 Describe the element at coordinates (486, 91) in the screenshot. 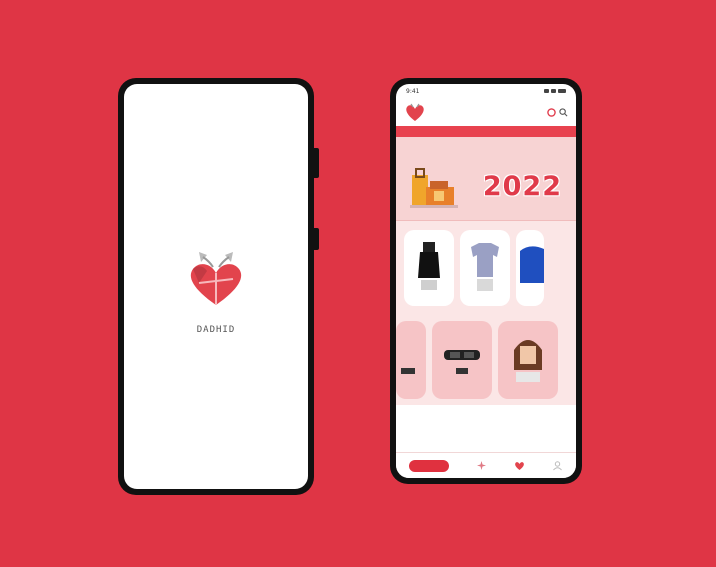

I see `status-bar: 9:41` at that location.